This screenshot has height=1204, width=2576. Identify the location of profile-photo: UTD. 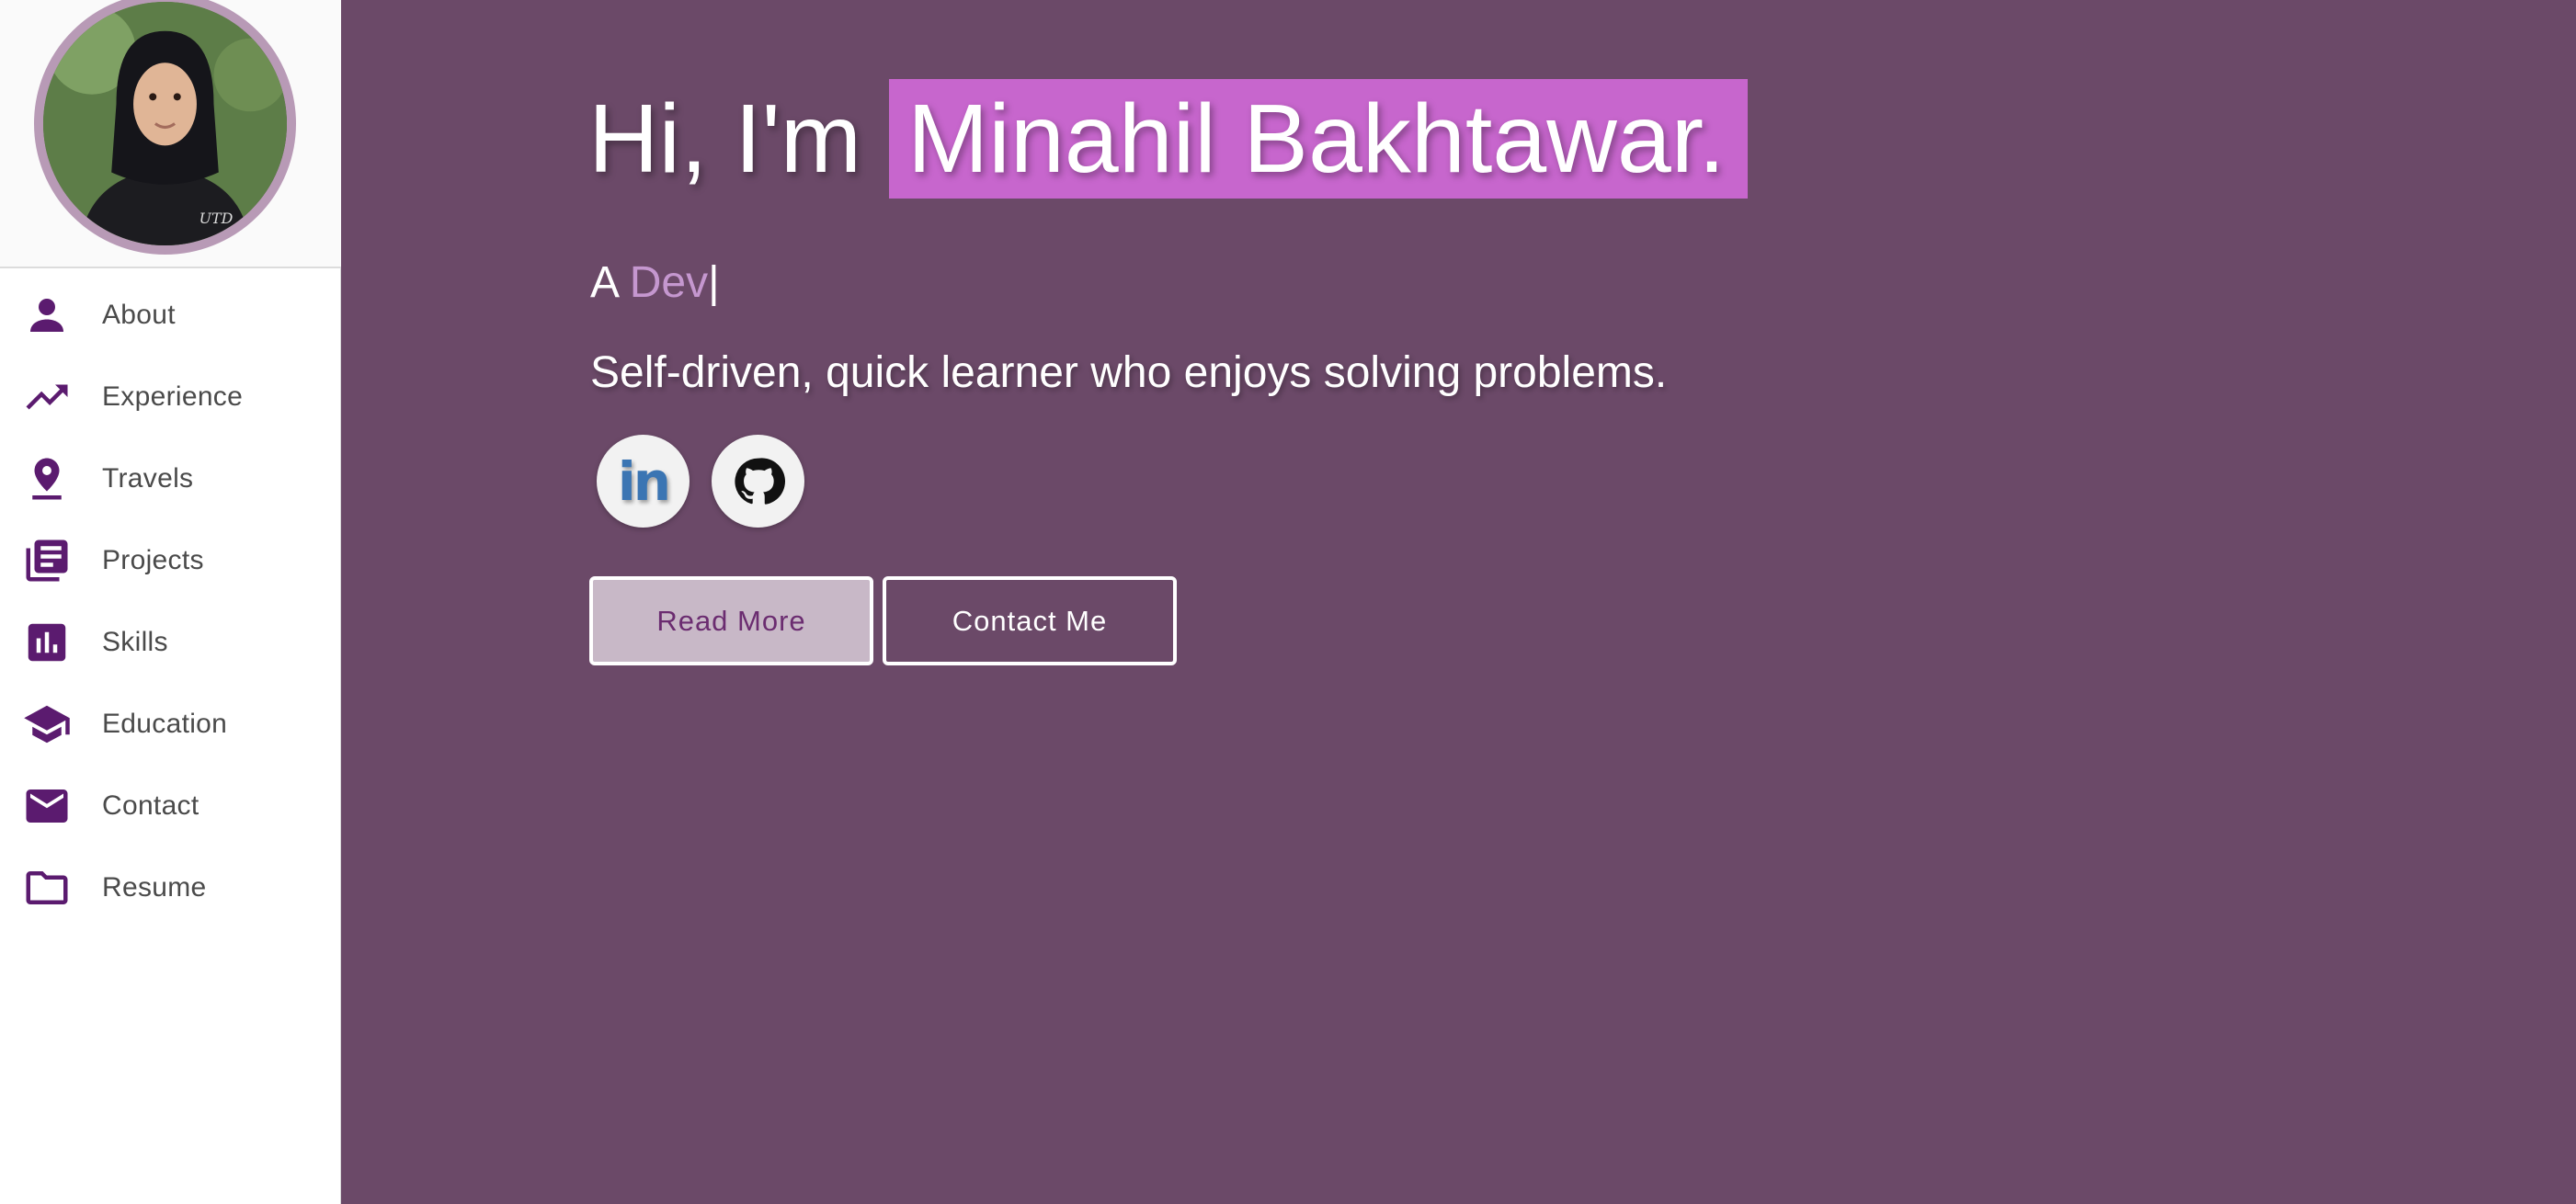
(165, 123).